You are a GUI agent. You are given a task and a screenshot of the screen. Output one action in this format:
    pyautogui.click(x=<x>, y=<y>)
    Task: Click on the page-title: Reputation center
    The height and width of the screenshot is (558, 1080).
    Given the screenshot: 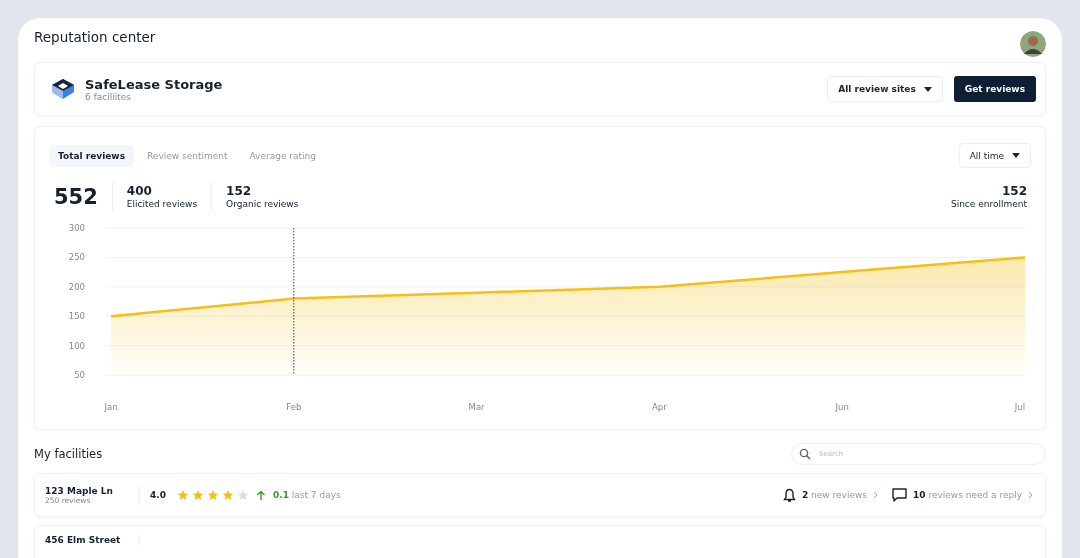 What is the action you would take?
    pyautogui.click(x=95, y=37)
    